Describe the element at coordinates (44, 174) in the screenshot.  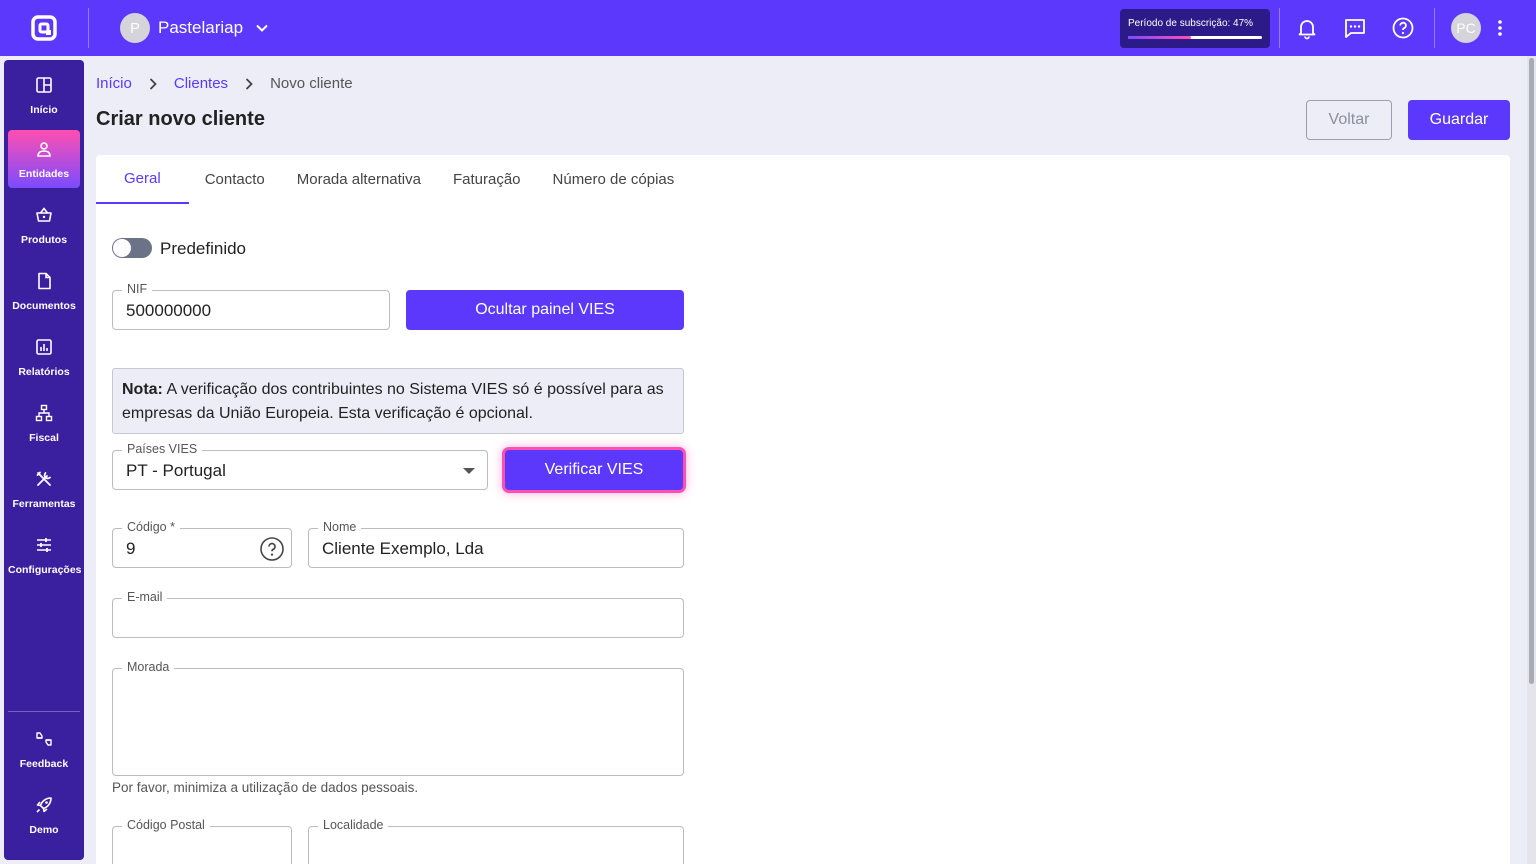
I see `sidebar-item-label: Entidades` at that location.